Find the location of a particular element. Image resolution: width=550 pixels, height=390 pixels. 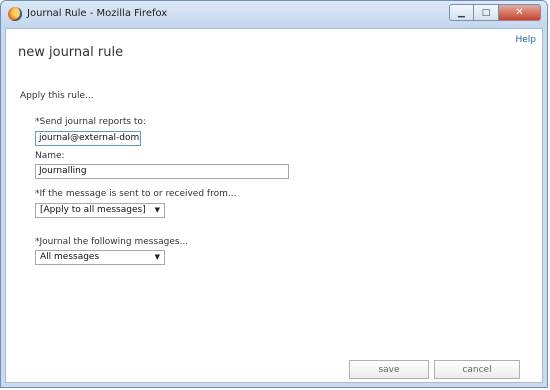

save-button-label: save is located at coordinates (389, 369).